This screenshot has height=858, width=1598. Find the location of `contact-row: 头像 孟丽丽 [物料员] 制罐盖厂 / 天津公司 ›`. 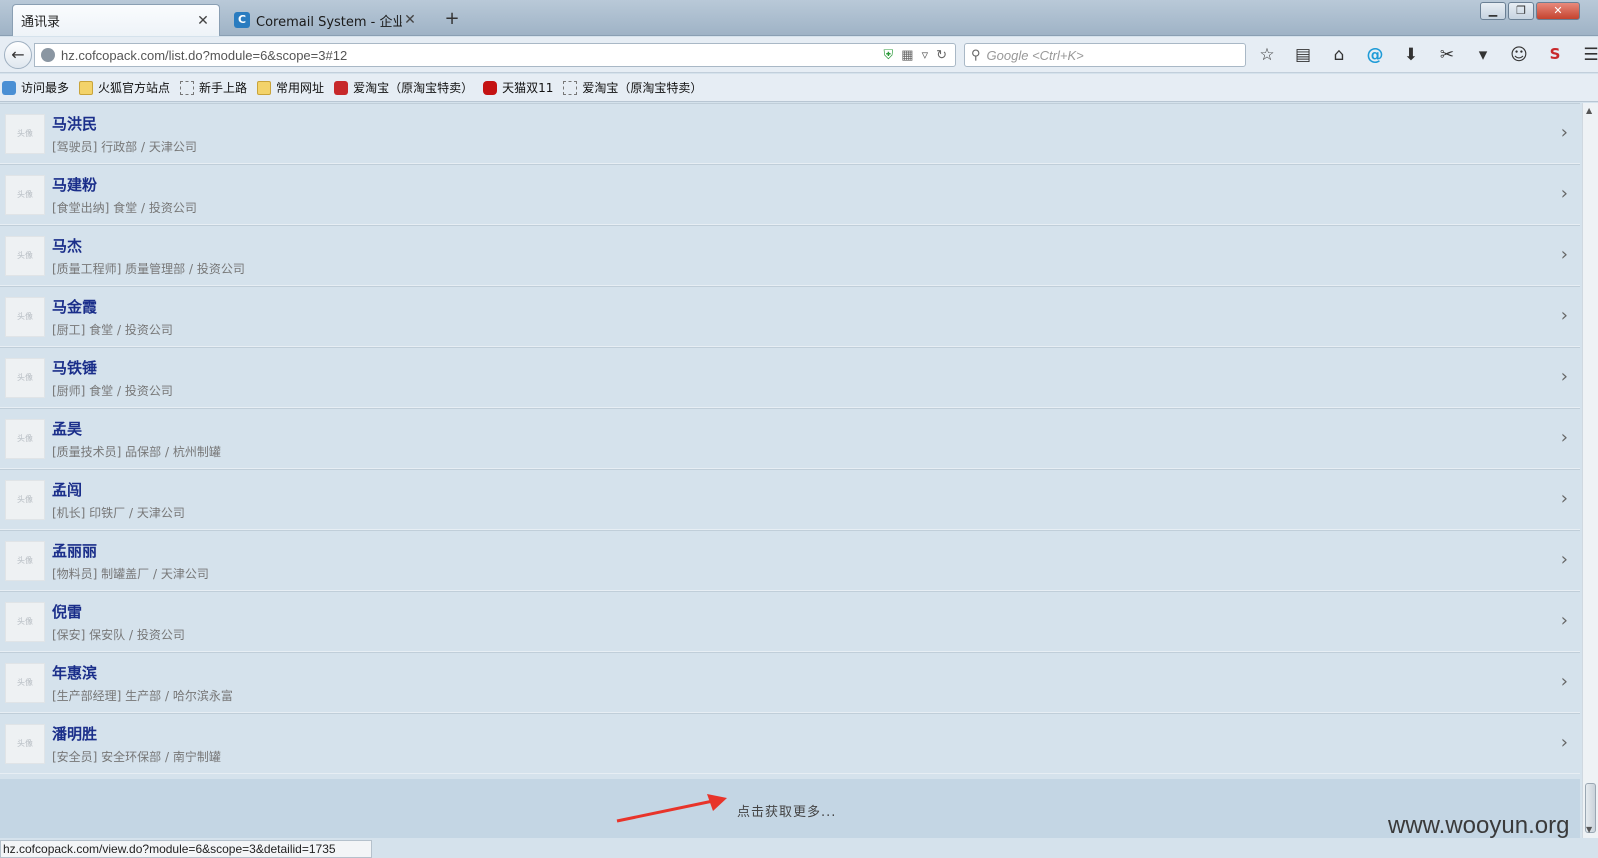

contact-row: 头像 孟丽丽 [物料员] 制罐盖厂 / 天津公司 › is located at coordinates (790, 560).